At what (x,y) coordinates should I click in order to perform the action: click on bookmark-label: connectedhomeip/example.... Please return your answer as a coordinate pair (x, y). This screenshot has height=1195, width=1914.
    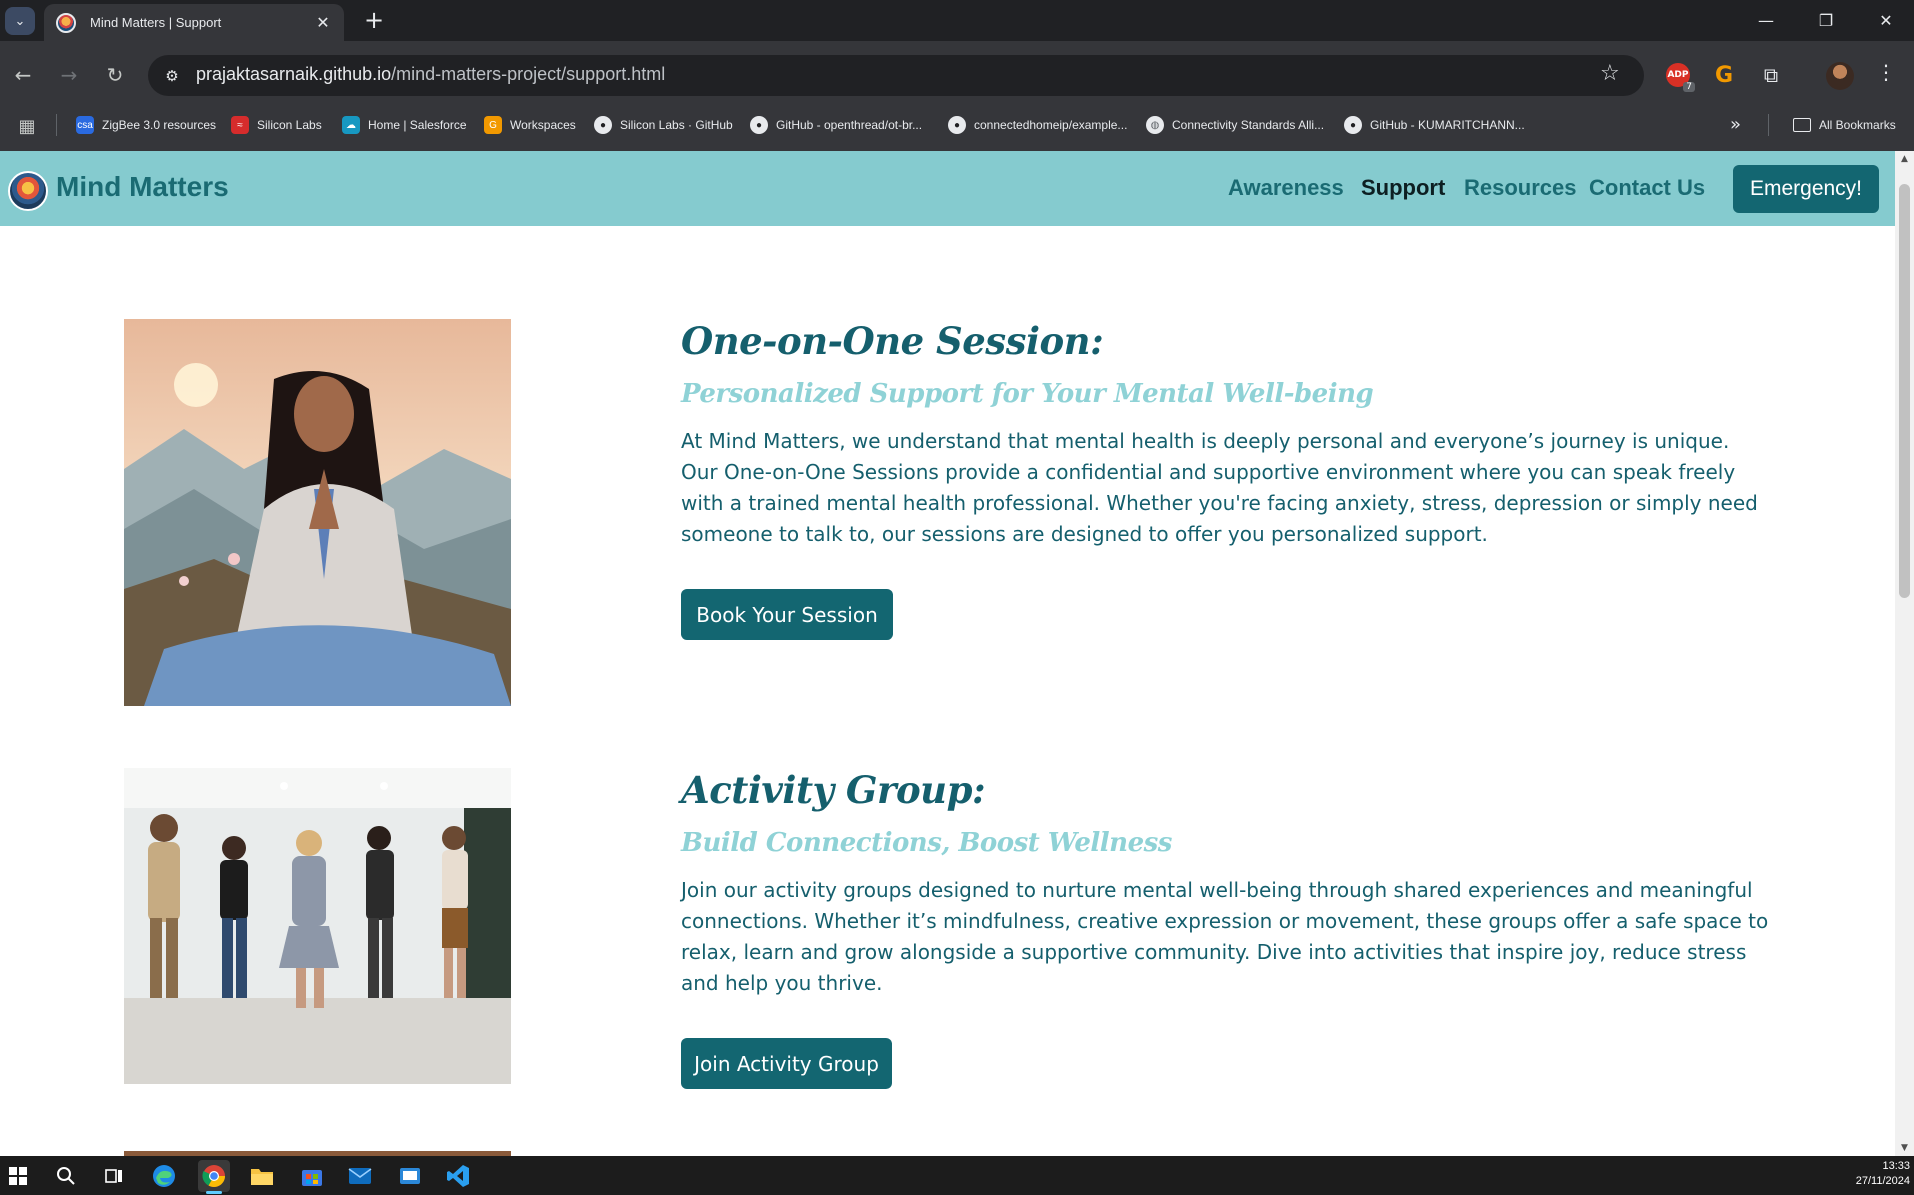
    Looking at the image, I should click on (1051, 125).